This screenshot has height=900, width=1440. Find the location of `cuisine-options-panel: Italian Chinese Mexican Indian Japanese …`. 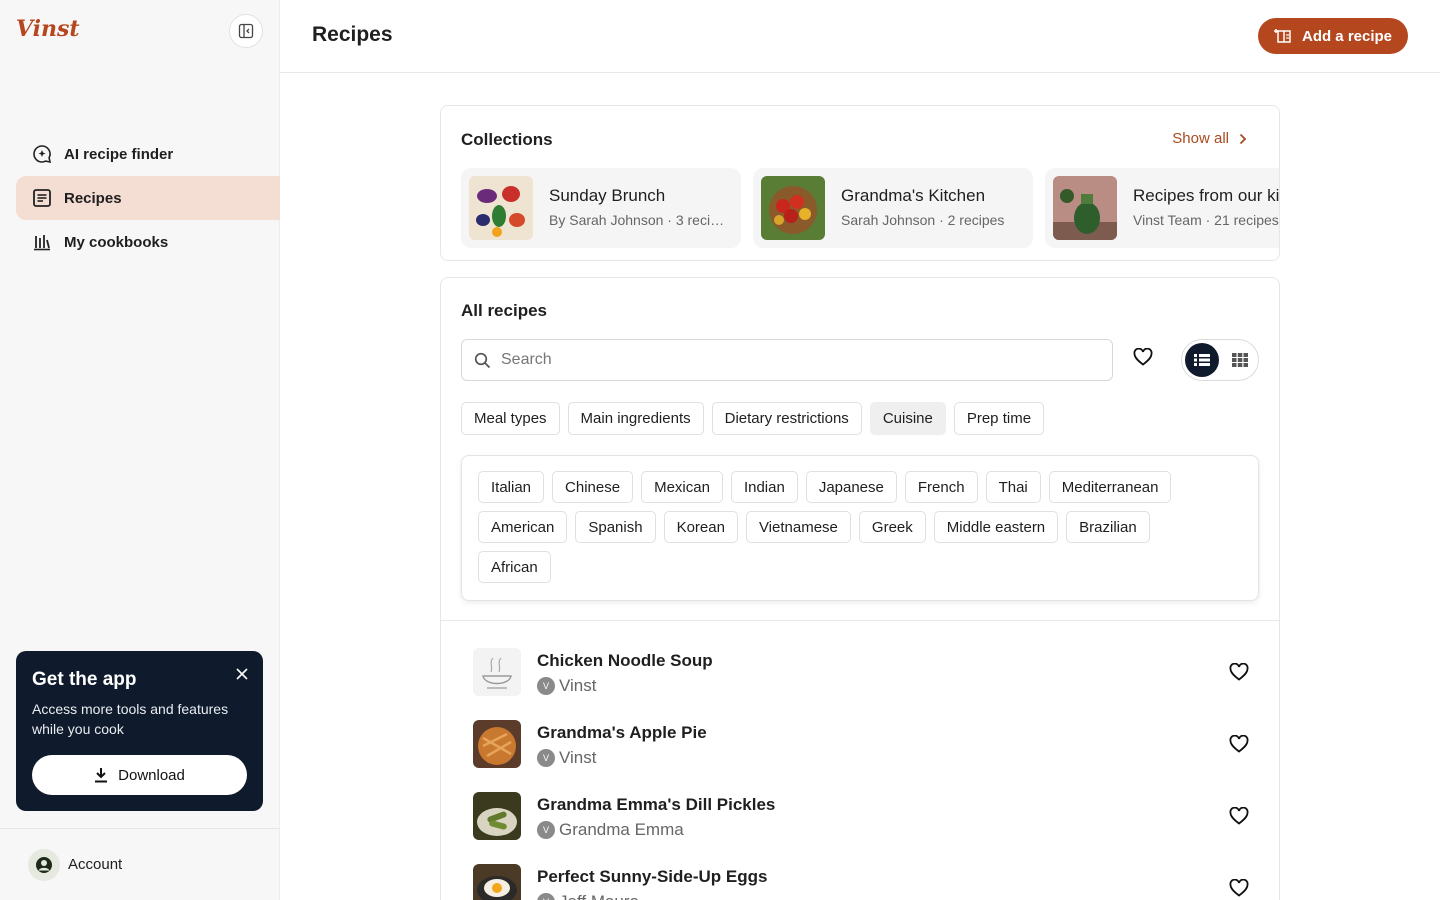

cuisine-options-panel: Italian Chinese Mexican Indian Japanese … is located at coordinates (860, 528).